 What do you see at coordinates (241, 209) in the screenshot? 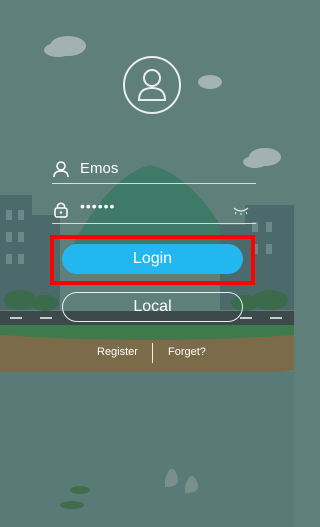
I see `eye-closed-icon` at bounding box center [241, 209].